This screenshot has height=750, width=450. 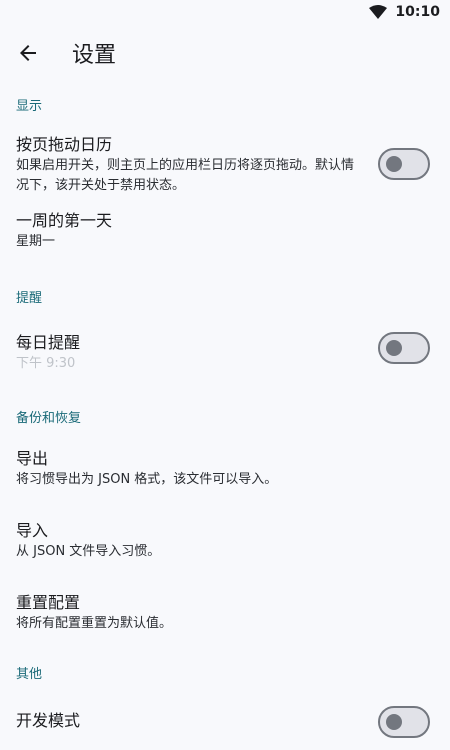 I want to click on setting-summary: 星期一, so click(x=36, y=241).